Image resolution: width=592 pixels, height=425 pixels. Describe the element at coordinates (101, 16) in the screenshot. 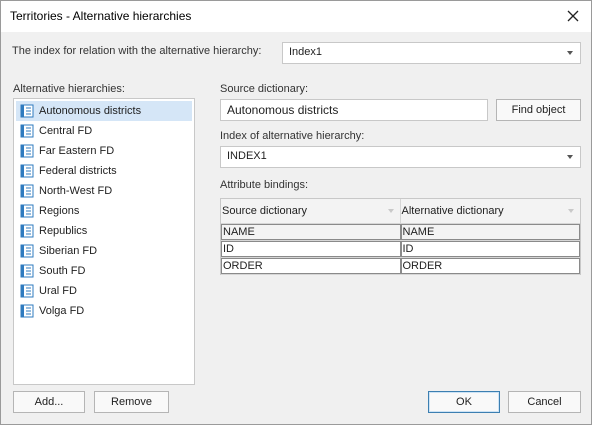

I see `dialog-title: Territories - Alternative hierarchies` at that location.